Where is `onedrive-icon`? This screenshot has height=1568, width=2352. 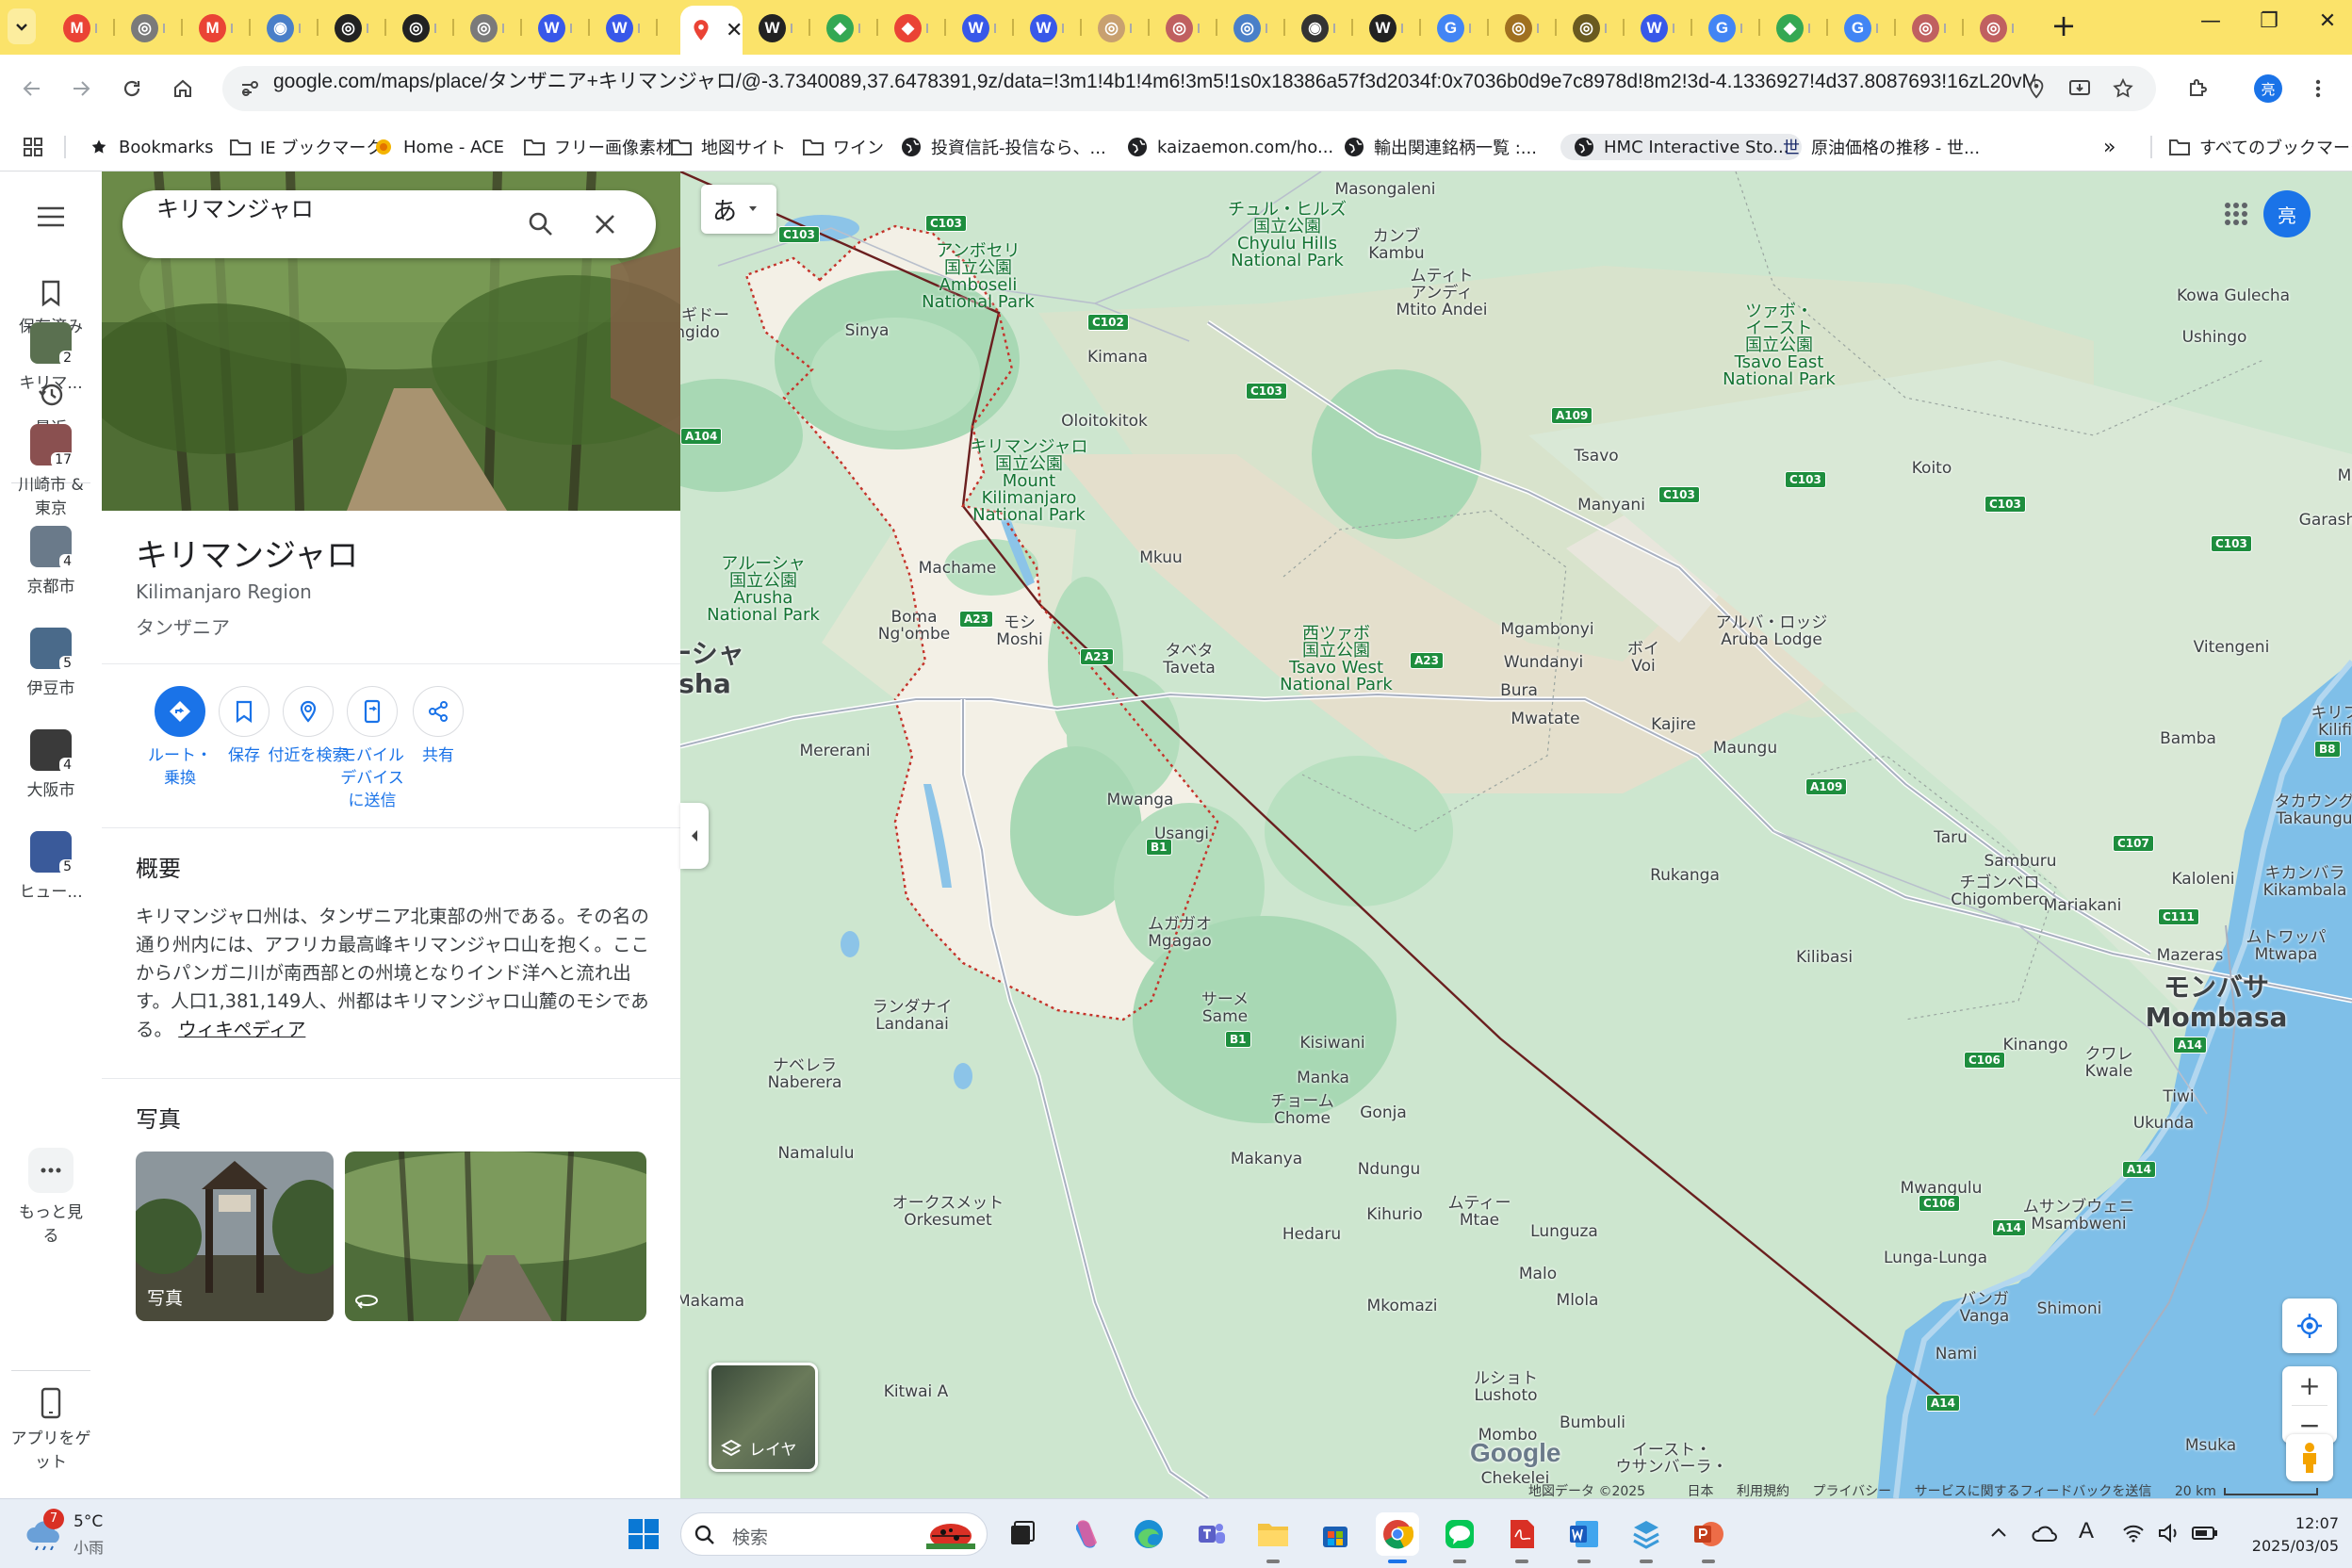 onedrive-icon is located at coordinates (2045, 1533).